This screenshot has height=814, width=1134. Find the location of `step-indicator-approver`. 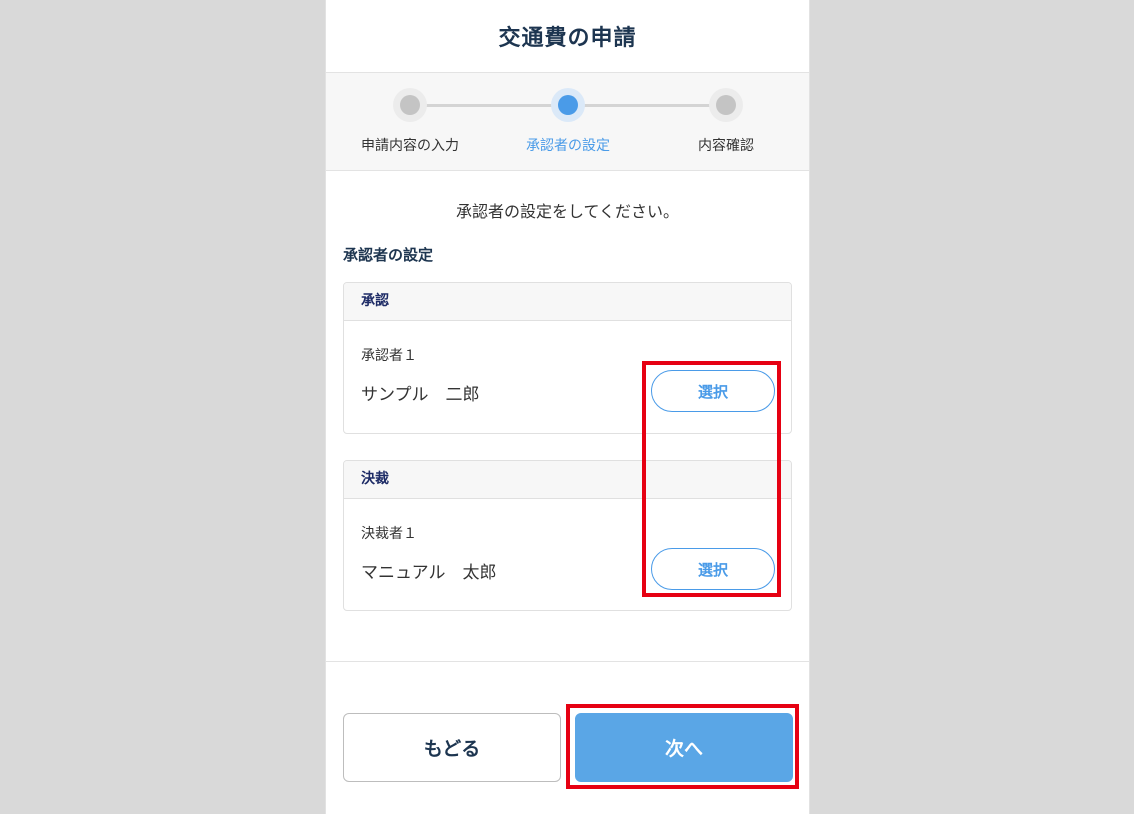

step-indicator-approver is located at coordinates (568, 105).